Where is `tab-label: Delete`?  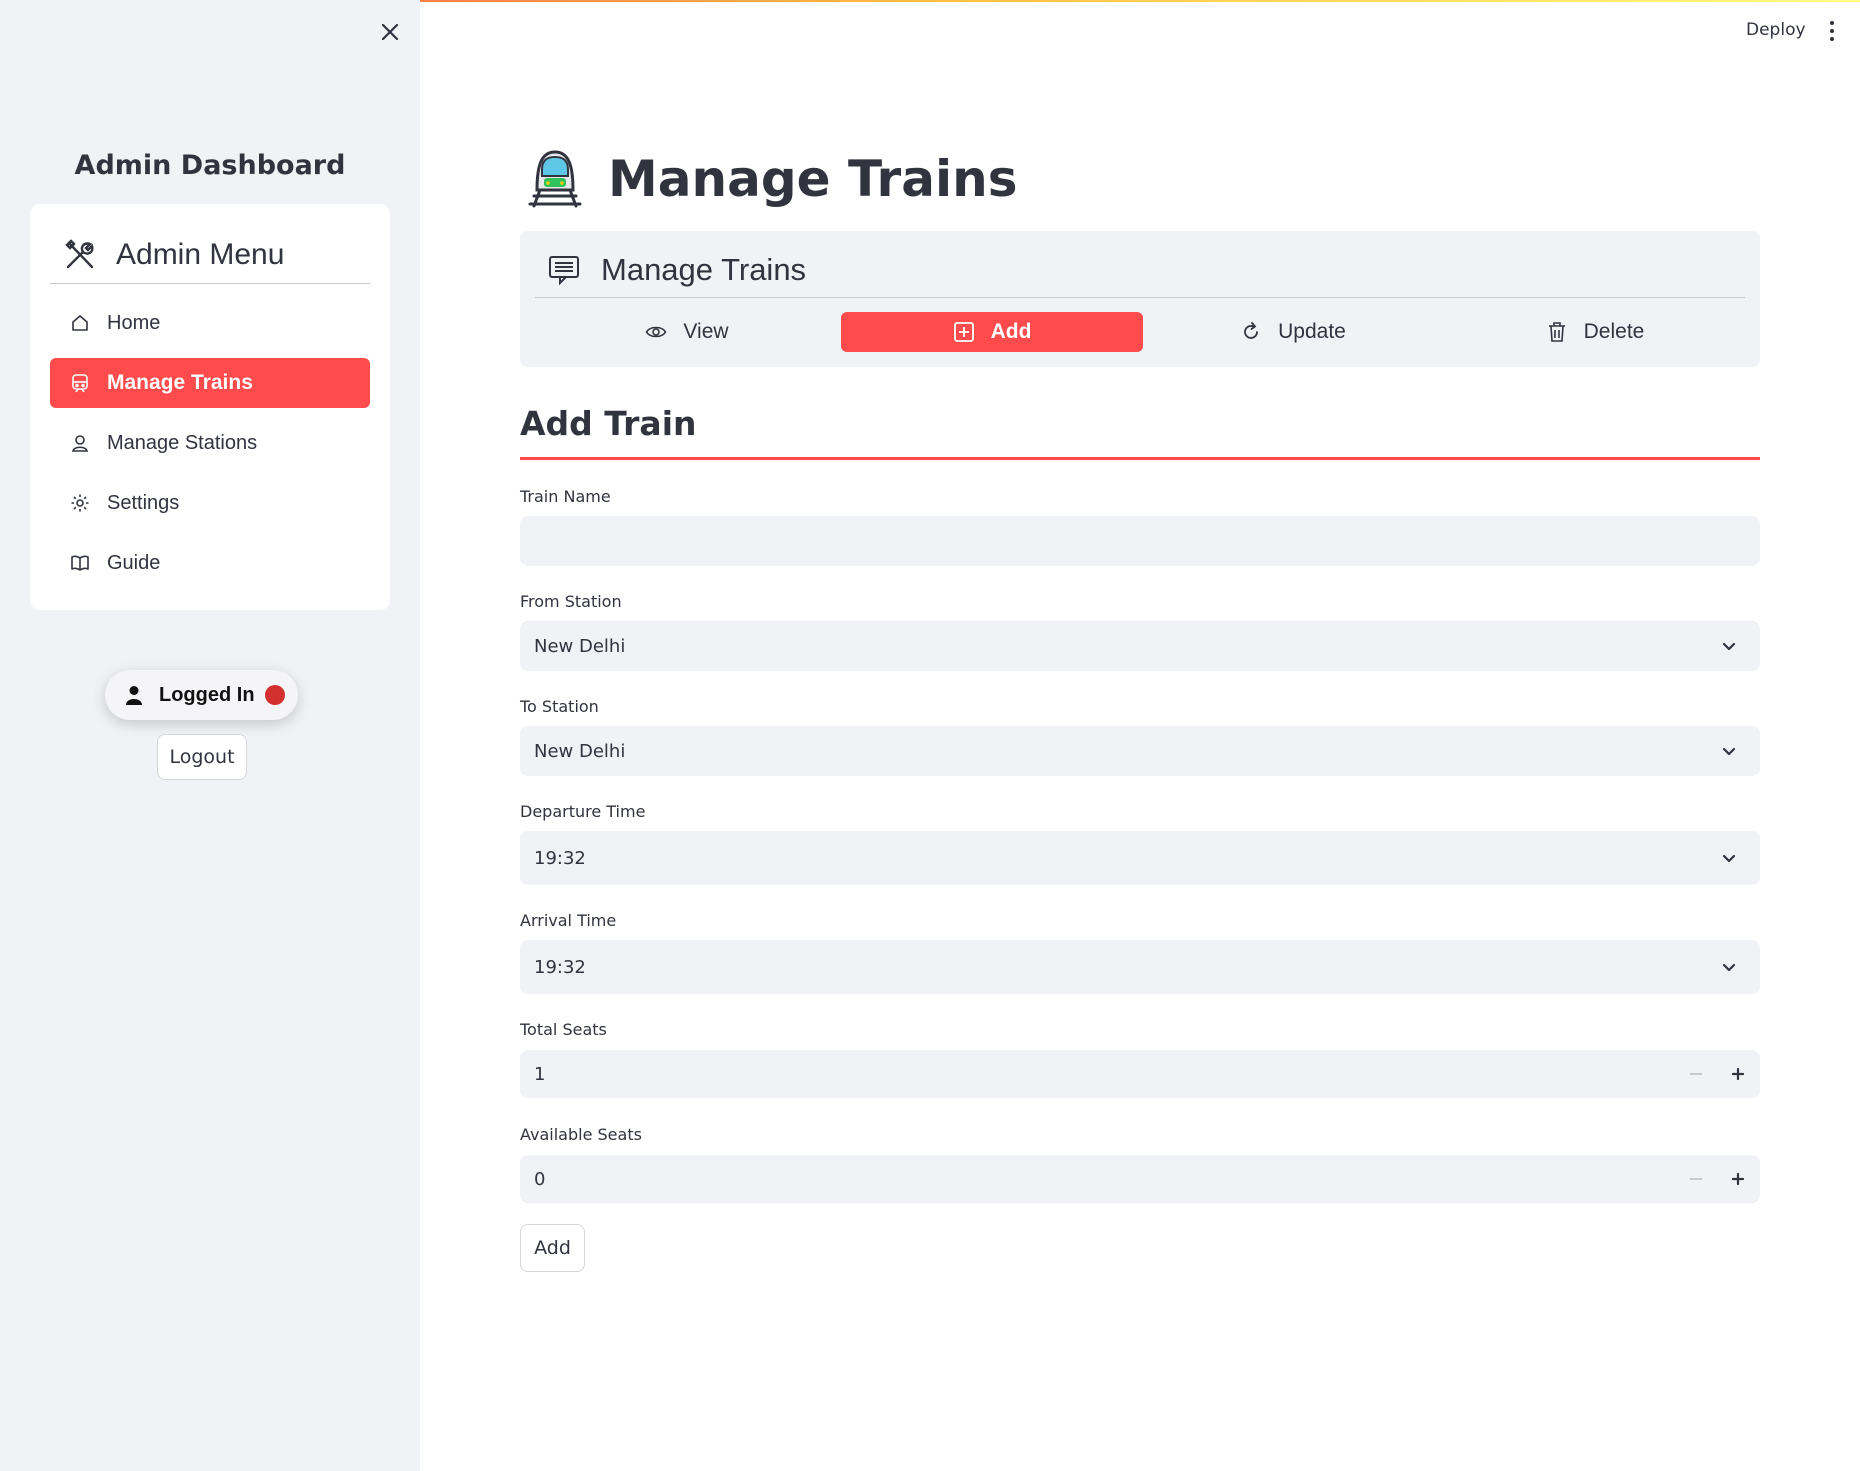
tab-label: Delete is located at coordinates (1614, 331).